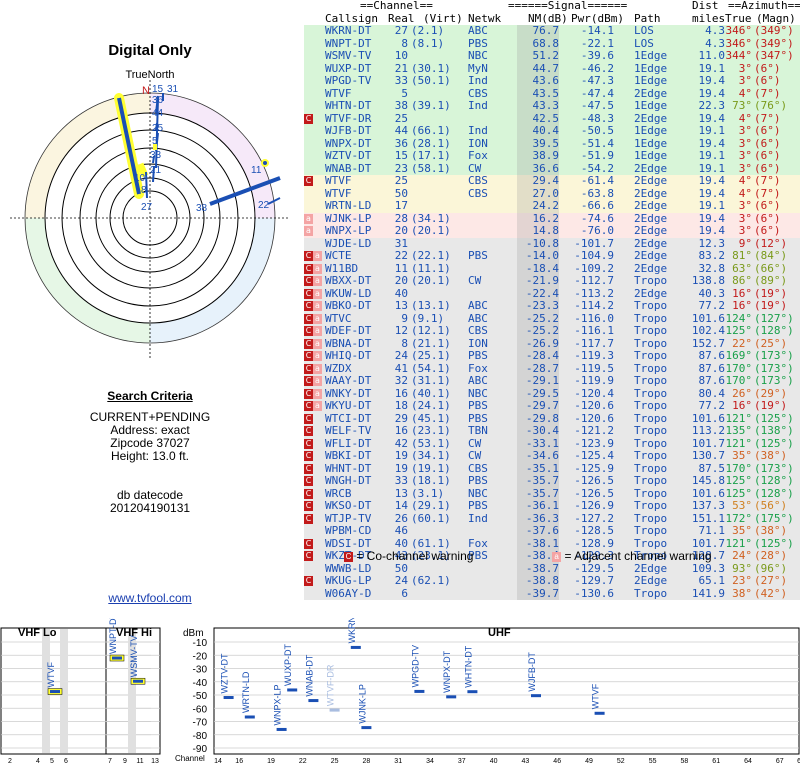 The height and width of the screenshot is (768, 800). Describe the element at coordinates (478, 30) in the screenshot. I see `network-cell: ABC` at that location.